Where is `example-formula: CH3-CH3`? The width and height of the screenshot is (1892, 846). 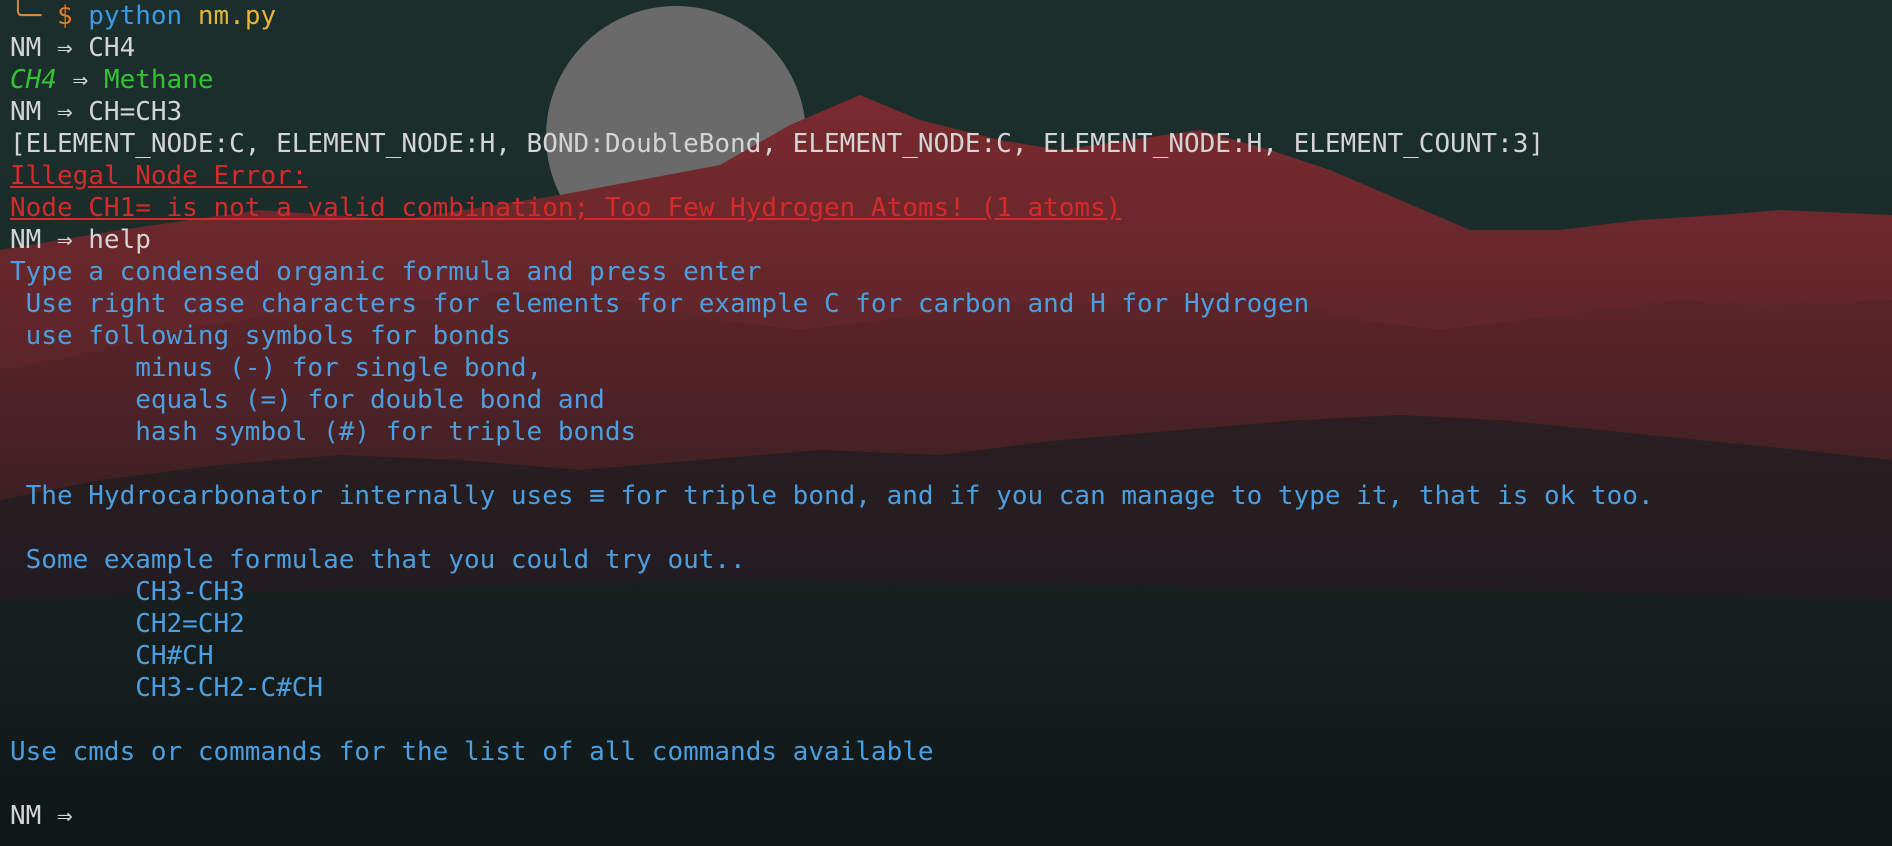 example-formula: CH3-CH3 is located at coordinates (127, 592).